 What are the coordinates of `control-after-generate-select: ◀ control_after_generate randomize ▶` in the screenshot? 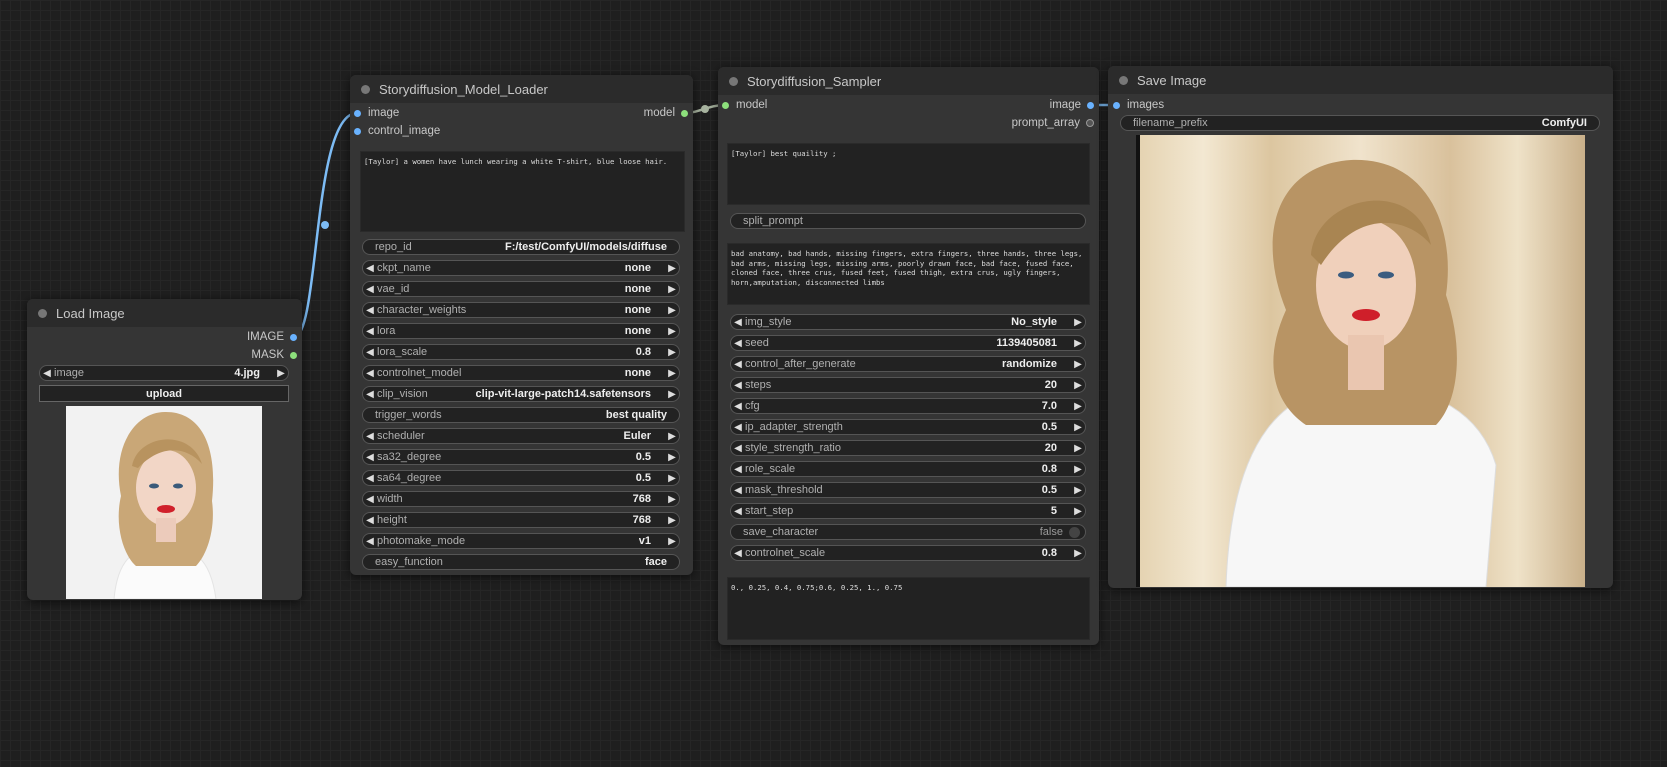 It's located at (908, 364).